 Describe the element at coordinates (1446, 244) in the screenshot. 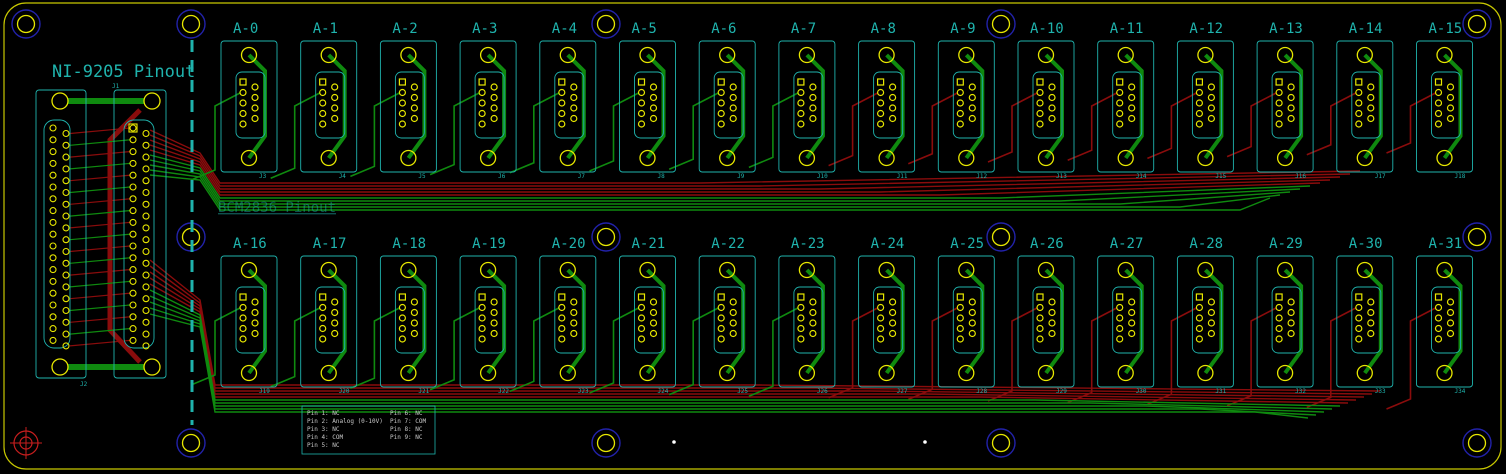

I see `connector-label: A-31` at that location.